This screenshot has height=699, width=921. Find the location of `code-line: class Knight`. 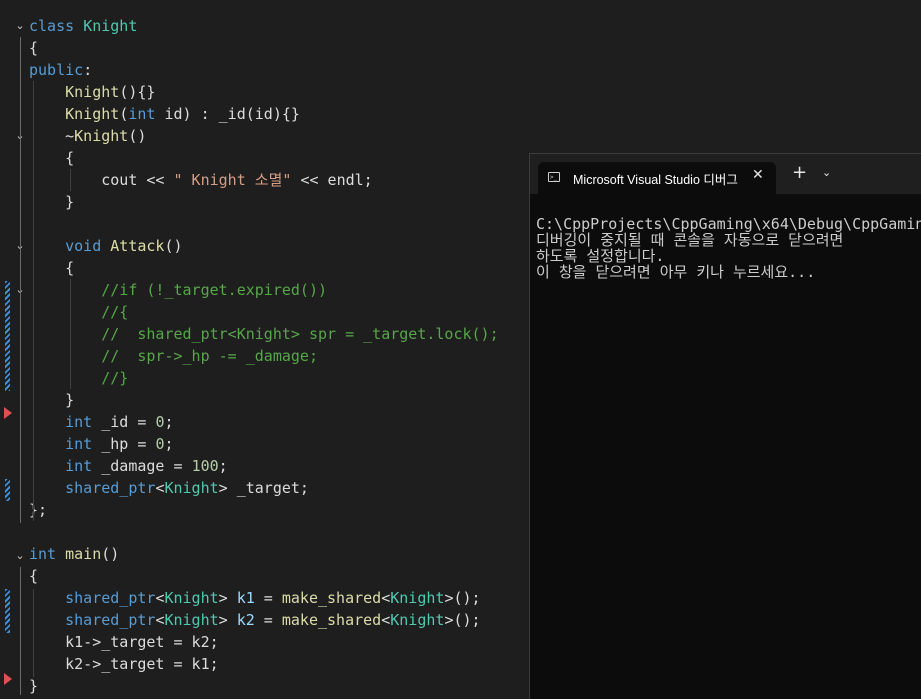

code-line: class Knight is located at coordinates (460, 26).